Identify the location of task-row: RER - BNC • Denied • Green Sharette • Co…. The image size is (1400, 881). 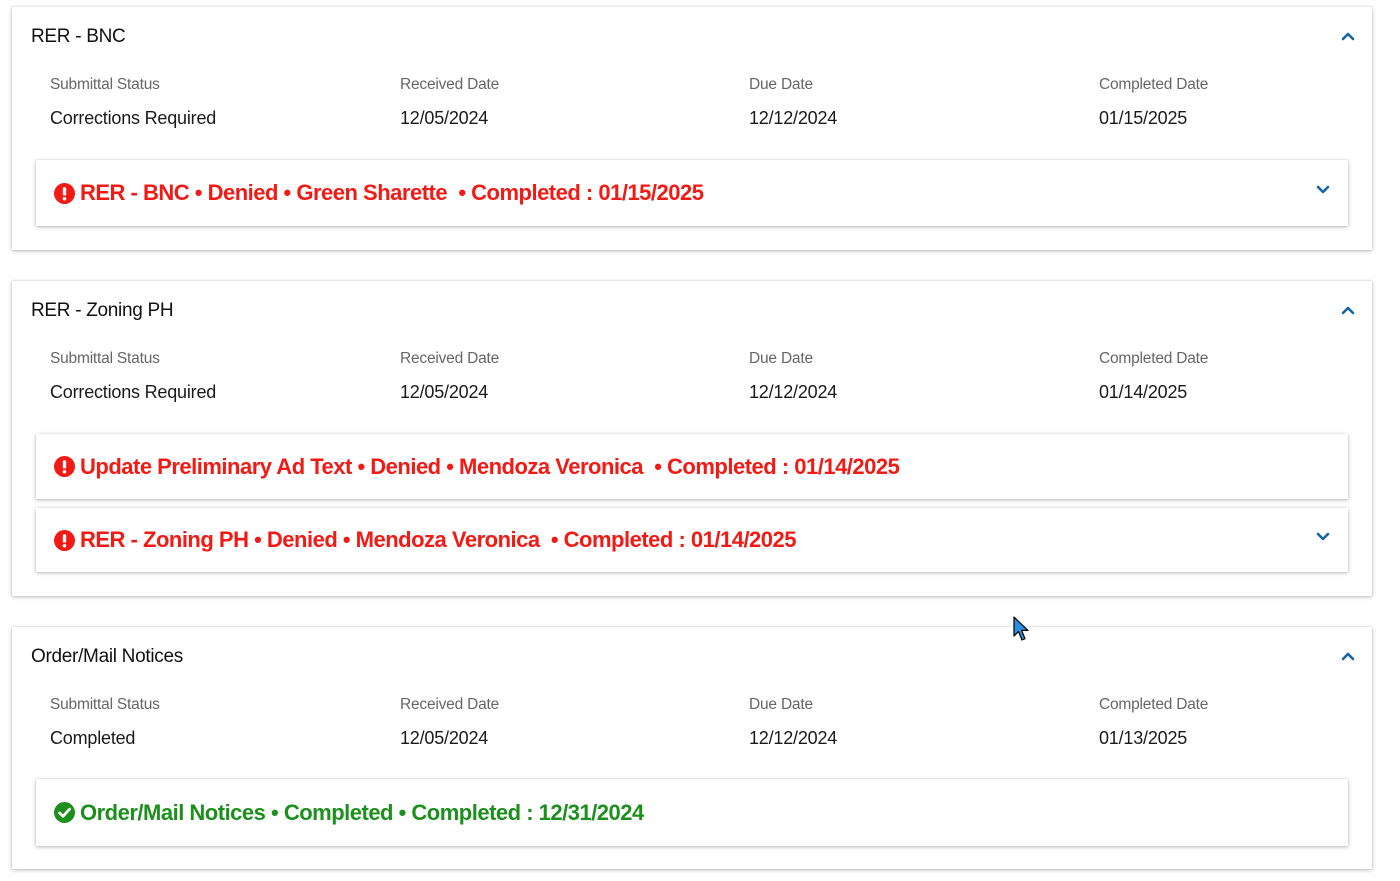
(692, 193).